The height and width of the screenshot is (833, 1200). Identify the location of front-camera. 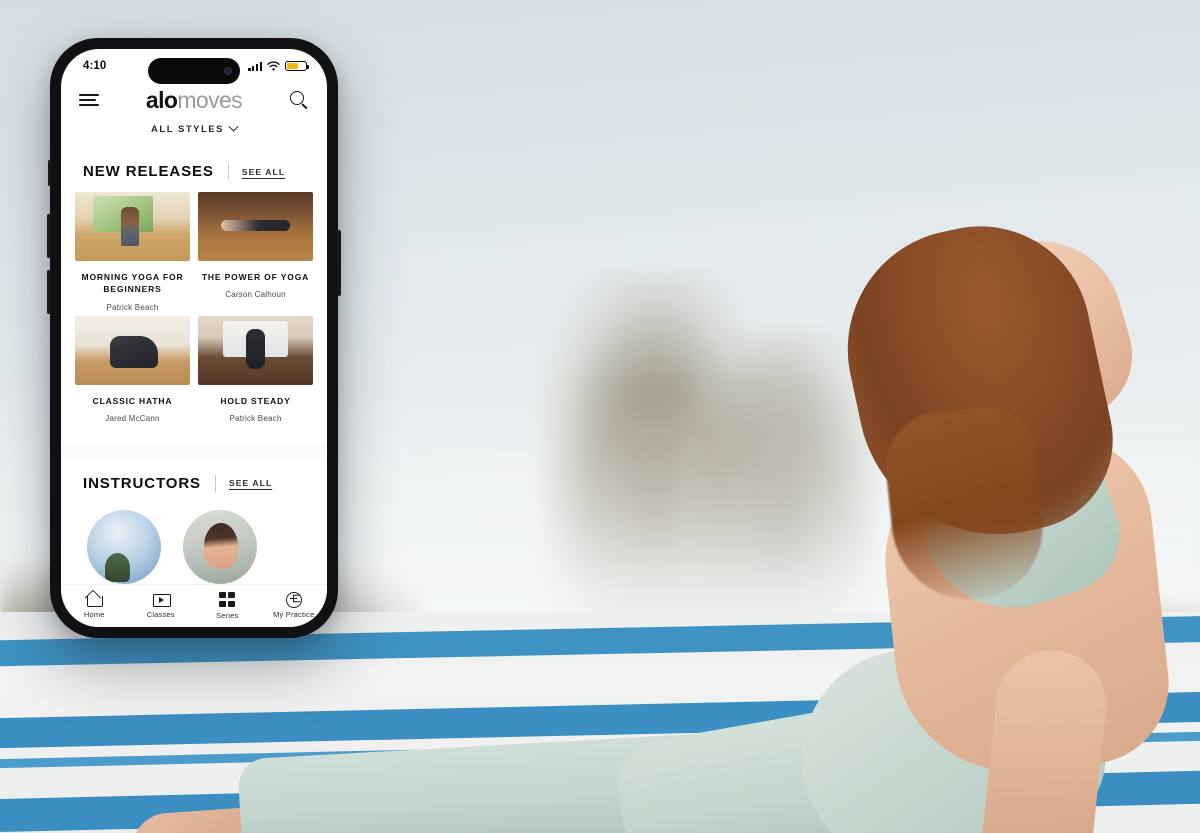
(228, 71).